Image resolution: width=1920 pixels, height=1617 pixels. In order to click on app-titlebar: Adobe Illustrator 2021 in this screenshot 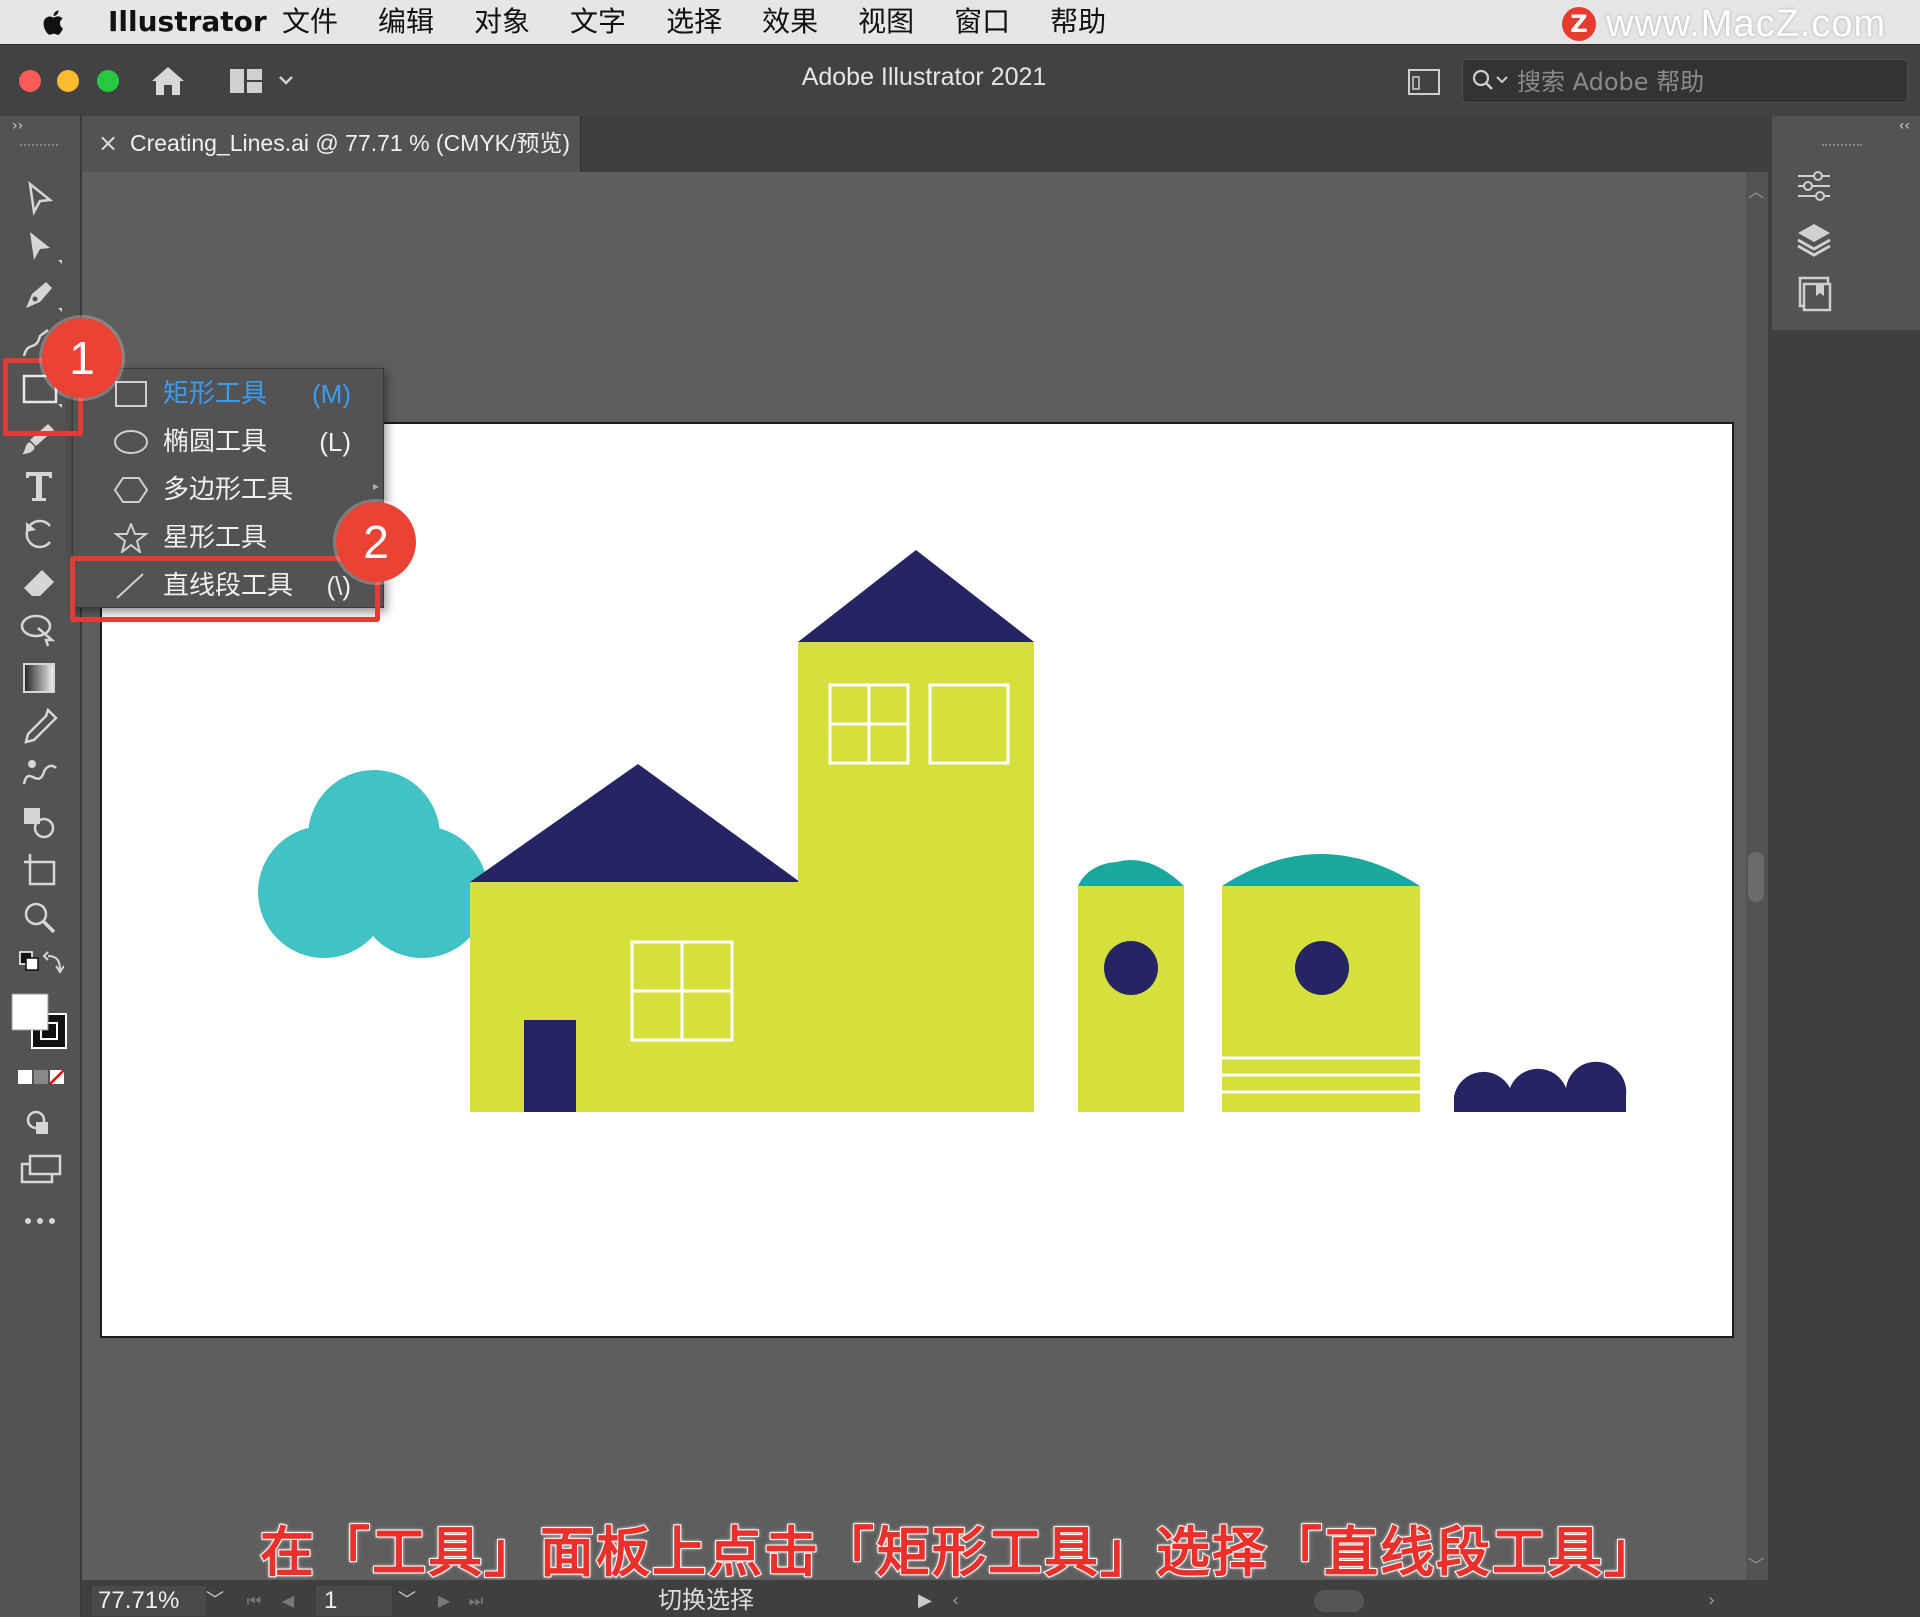, I will do `click(960, 80)`.